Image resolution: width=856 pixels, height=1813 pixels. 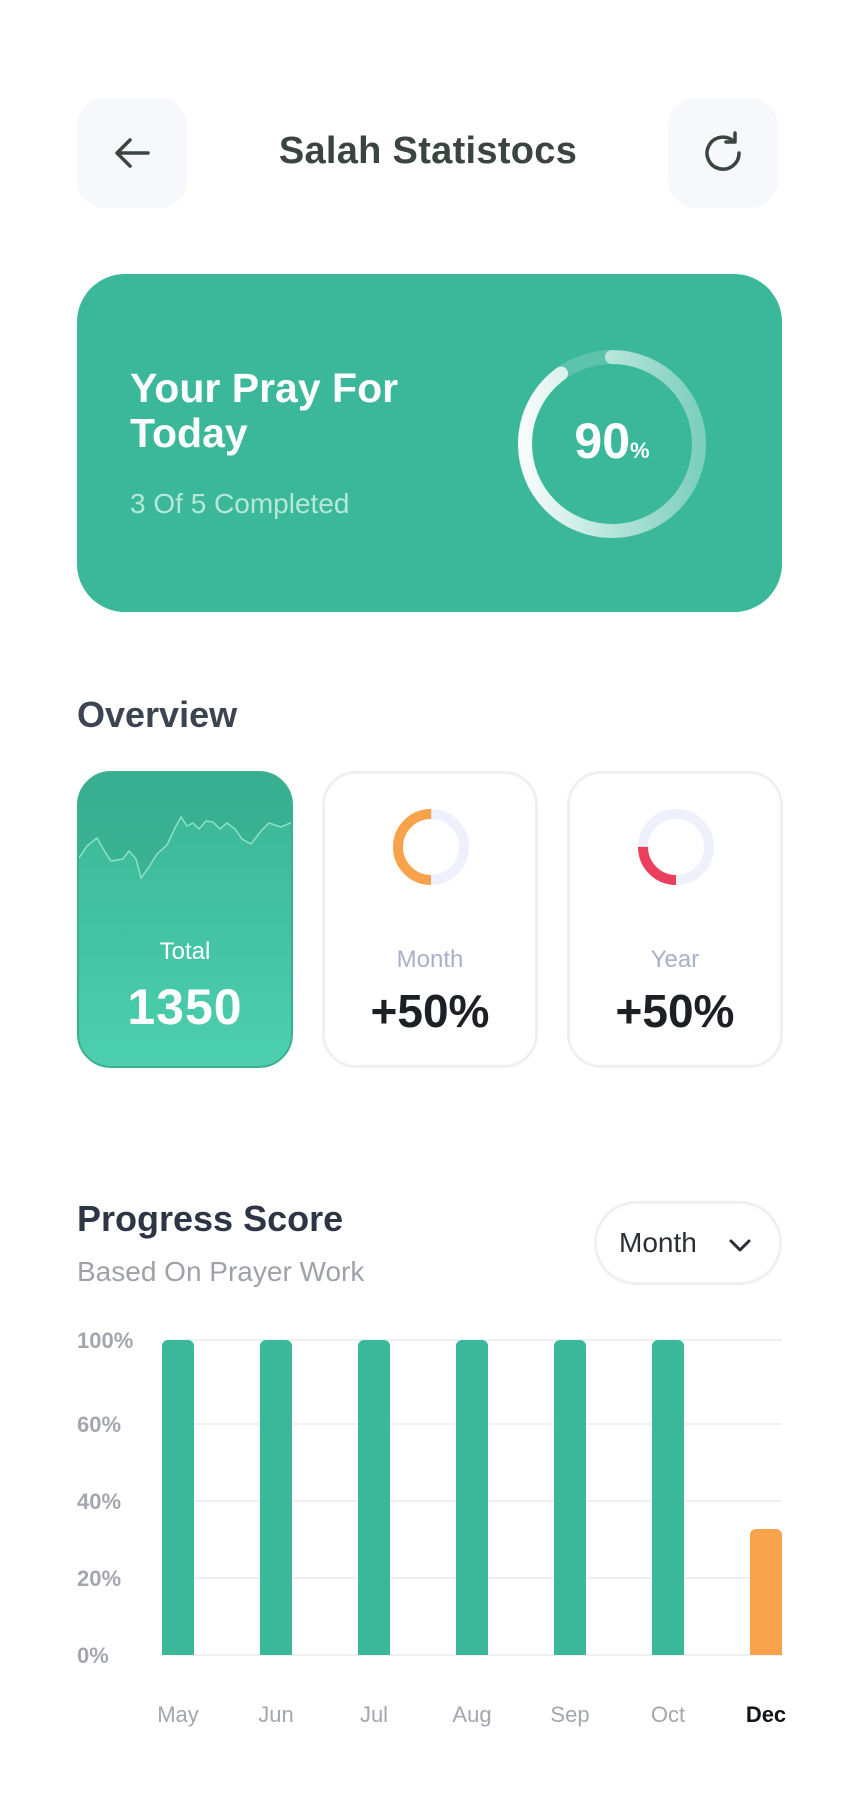 What do you see at coordinates (766, 1714) in the screenshot?
I see `x-tick-label: Dec` at bounding box center [766, 1714].